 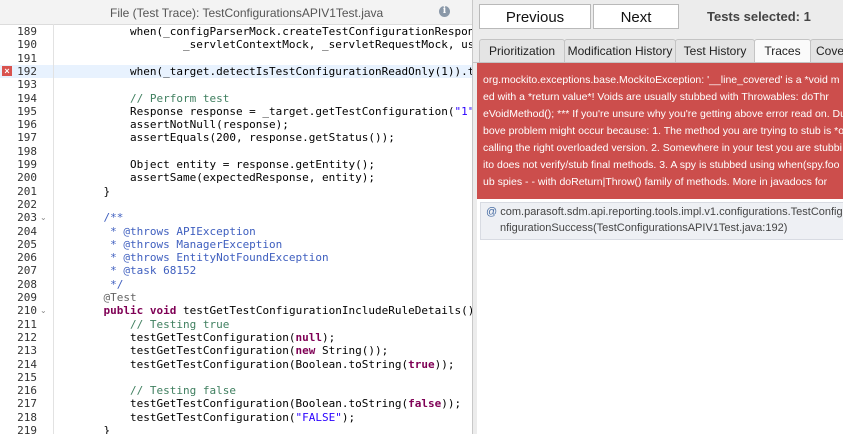 What do you see at coordinates (226, 178) in the screenshot?
I see `code-text: assertSame(expectedResponse, entity);` at bounding box center [226, 178].